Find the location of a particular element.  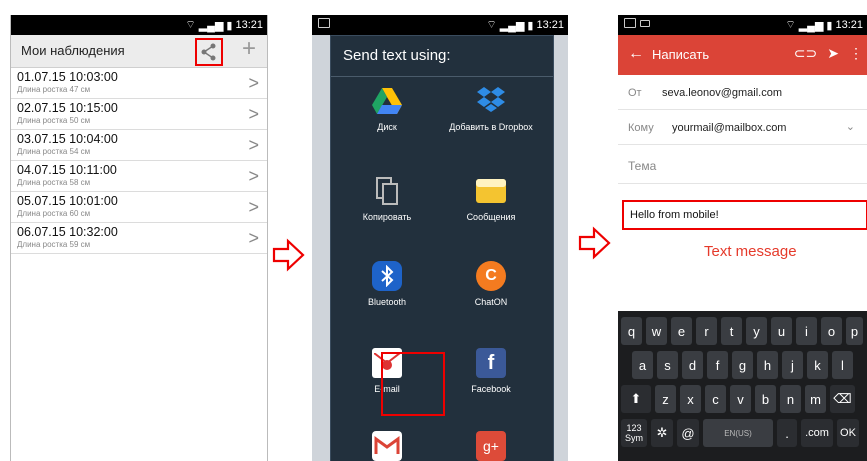

send-icon: ➤ is located at coordinates (833, 53).